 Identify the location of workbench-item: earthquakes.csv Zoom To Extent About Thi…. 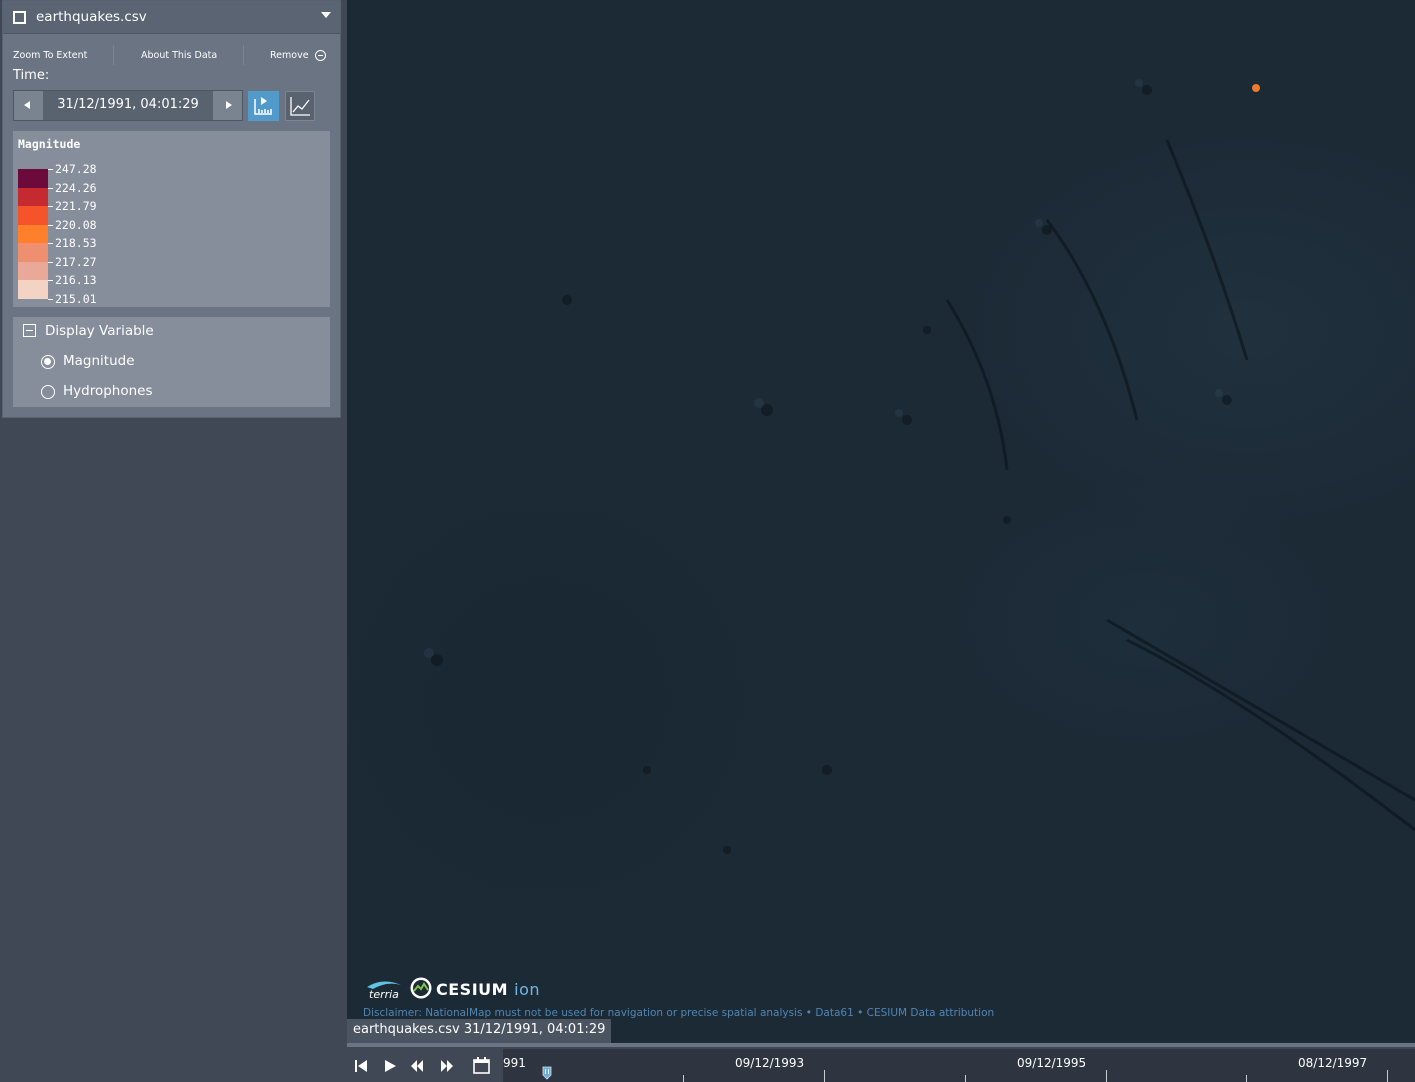
(171, 209).